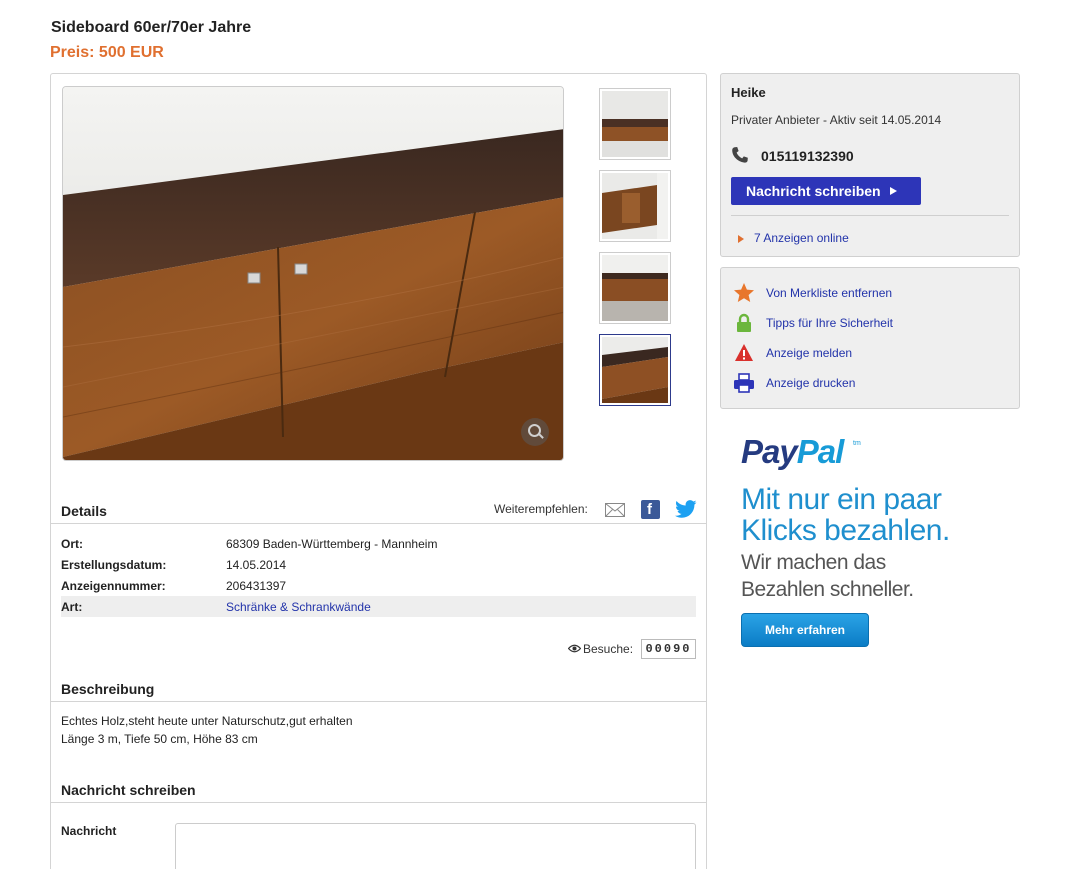 The image size is (1072, 869). I want to click on safety-tips-action: Tipps für Ihre Sicherheit, so click(873, 323).